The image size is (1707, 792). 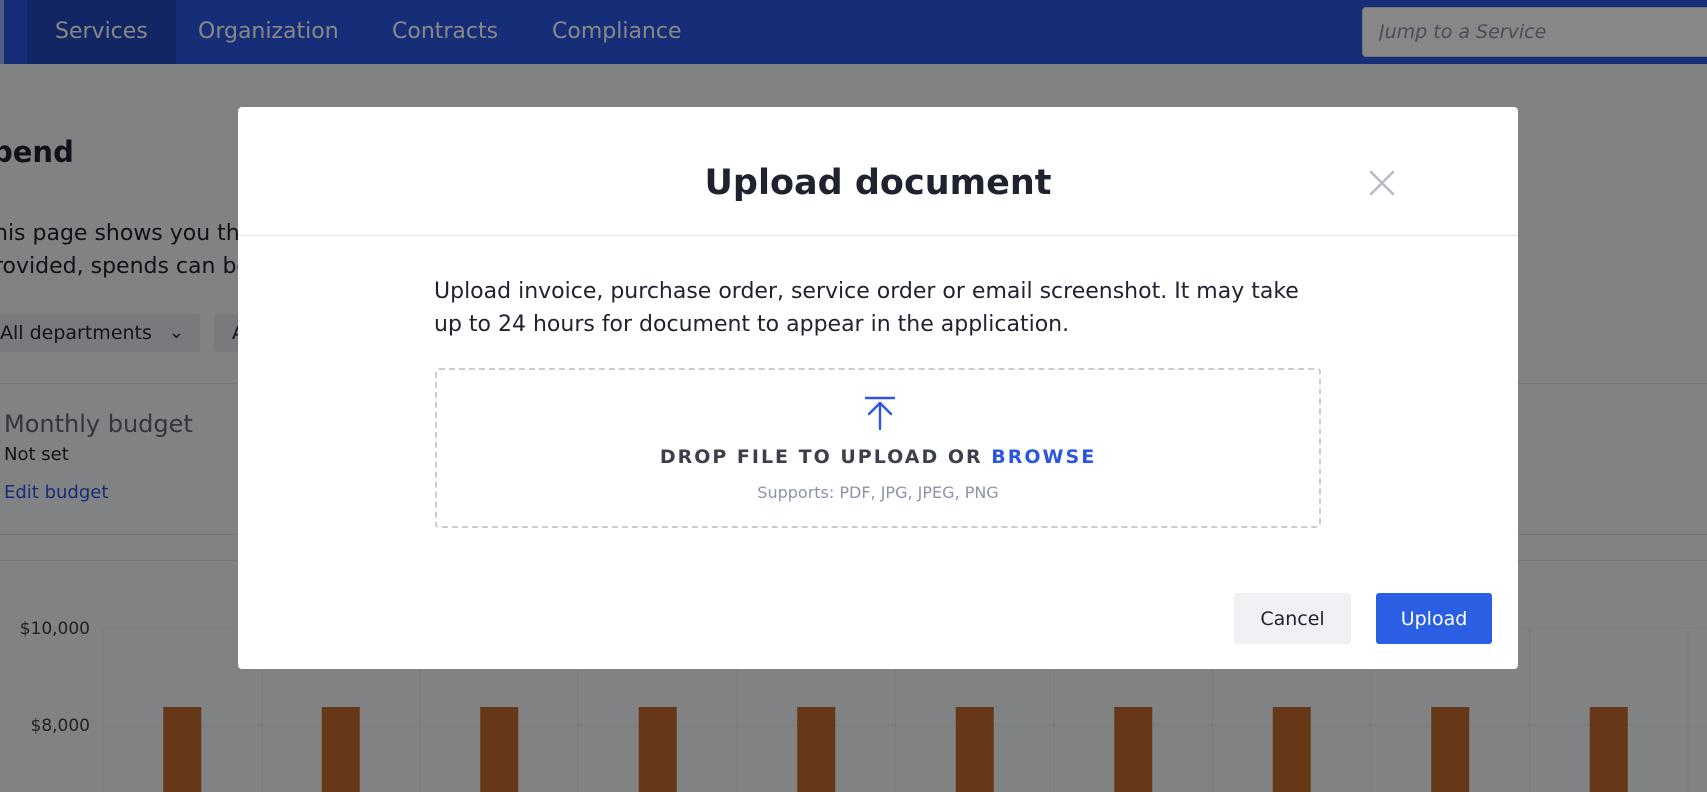 I want to click on drop-prompt-text: DROP FILE TO UPLOAD OR, so click(x=825, y=457).